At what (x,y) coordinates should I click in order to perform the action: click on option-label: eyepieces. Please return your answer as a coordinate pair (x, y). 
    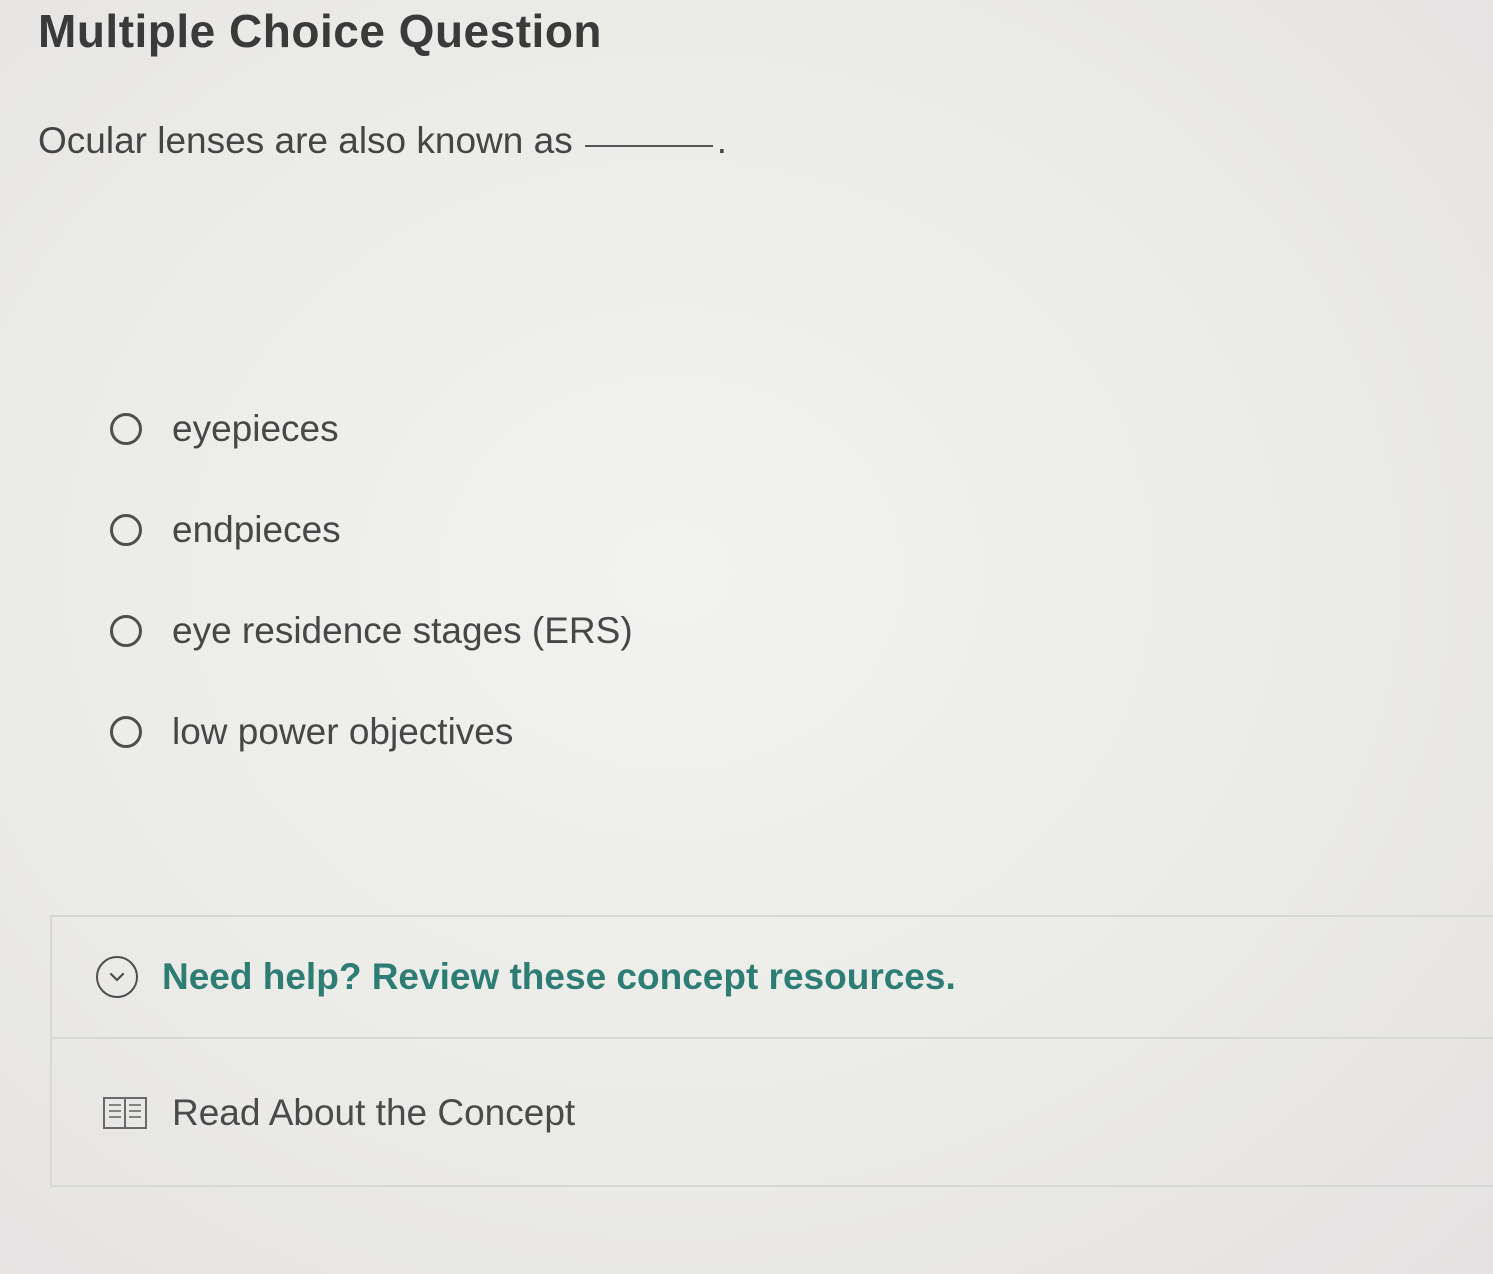
    Looking at the image, I should click on (255, 428).